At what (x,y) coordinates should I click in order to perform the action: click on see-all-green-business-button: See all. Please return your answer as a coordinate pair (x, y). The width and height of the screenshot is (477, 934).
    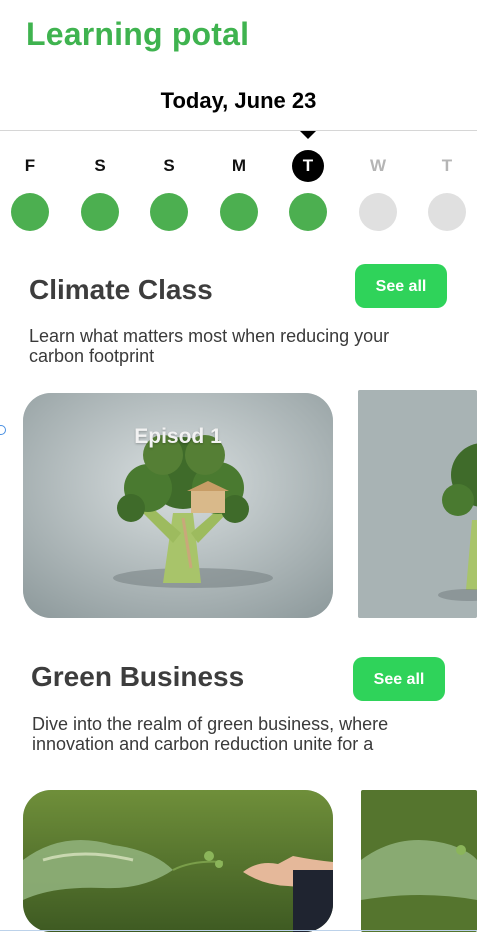
    Looking at the image, I should click on (399, 679).